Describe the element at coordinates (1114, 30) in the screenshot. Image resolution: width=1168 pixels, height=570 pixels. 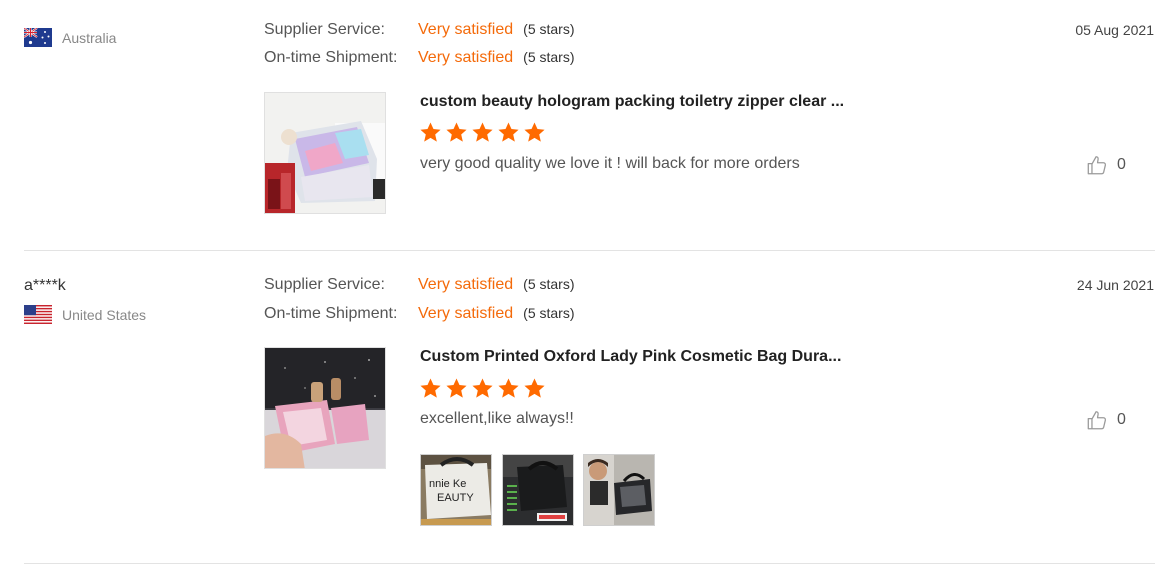
I see `review-date: 05 Aug 2021` at that location.